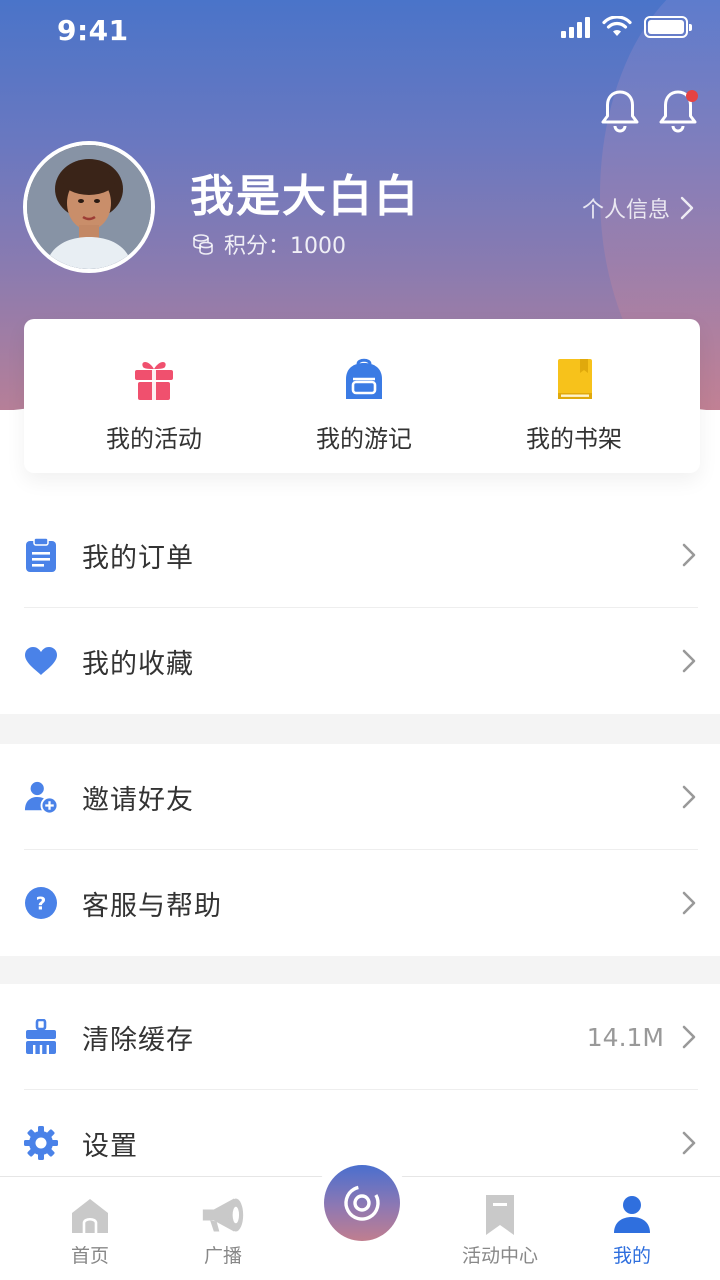  Describe the element at coordinates (89, 1256) in the screenshot. I see `tab-label: 首页` at that location.